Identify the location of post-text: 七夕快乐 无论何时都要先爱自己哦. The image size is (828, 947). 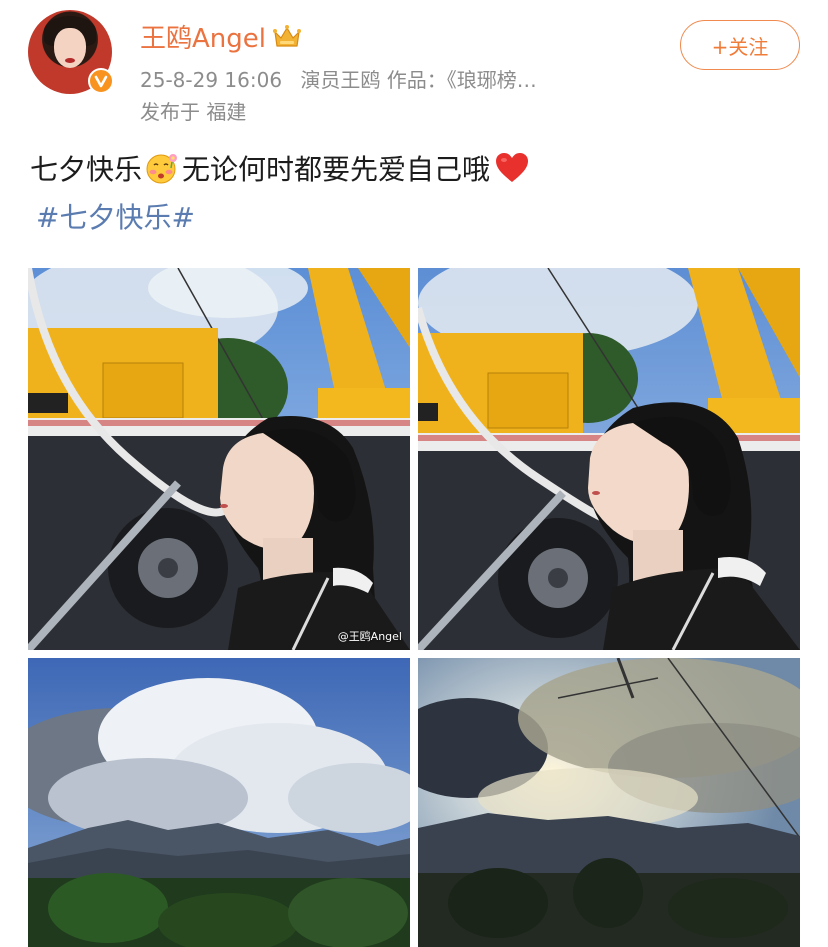
(280, 168).